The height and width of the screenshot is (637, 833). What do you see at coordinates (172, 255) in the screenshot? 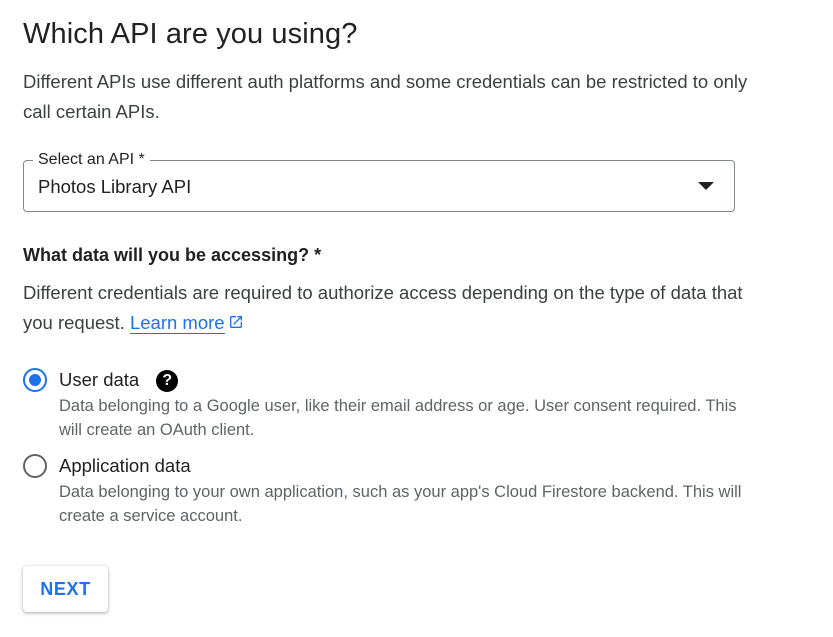
I see `data-access-heading: What data will you be accessing? *` at bounding box center [172, 255].